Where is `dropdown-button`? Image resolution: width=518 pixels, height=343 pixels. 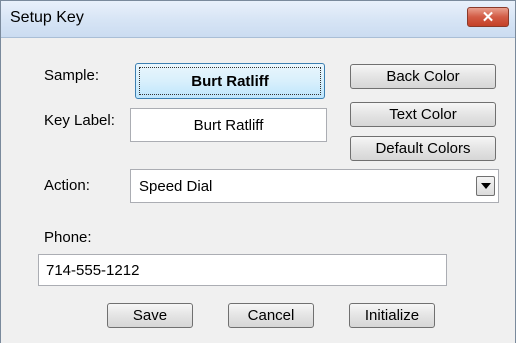
dropdown-button is located at coordinates (485, 186).